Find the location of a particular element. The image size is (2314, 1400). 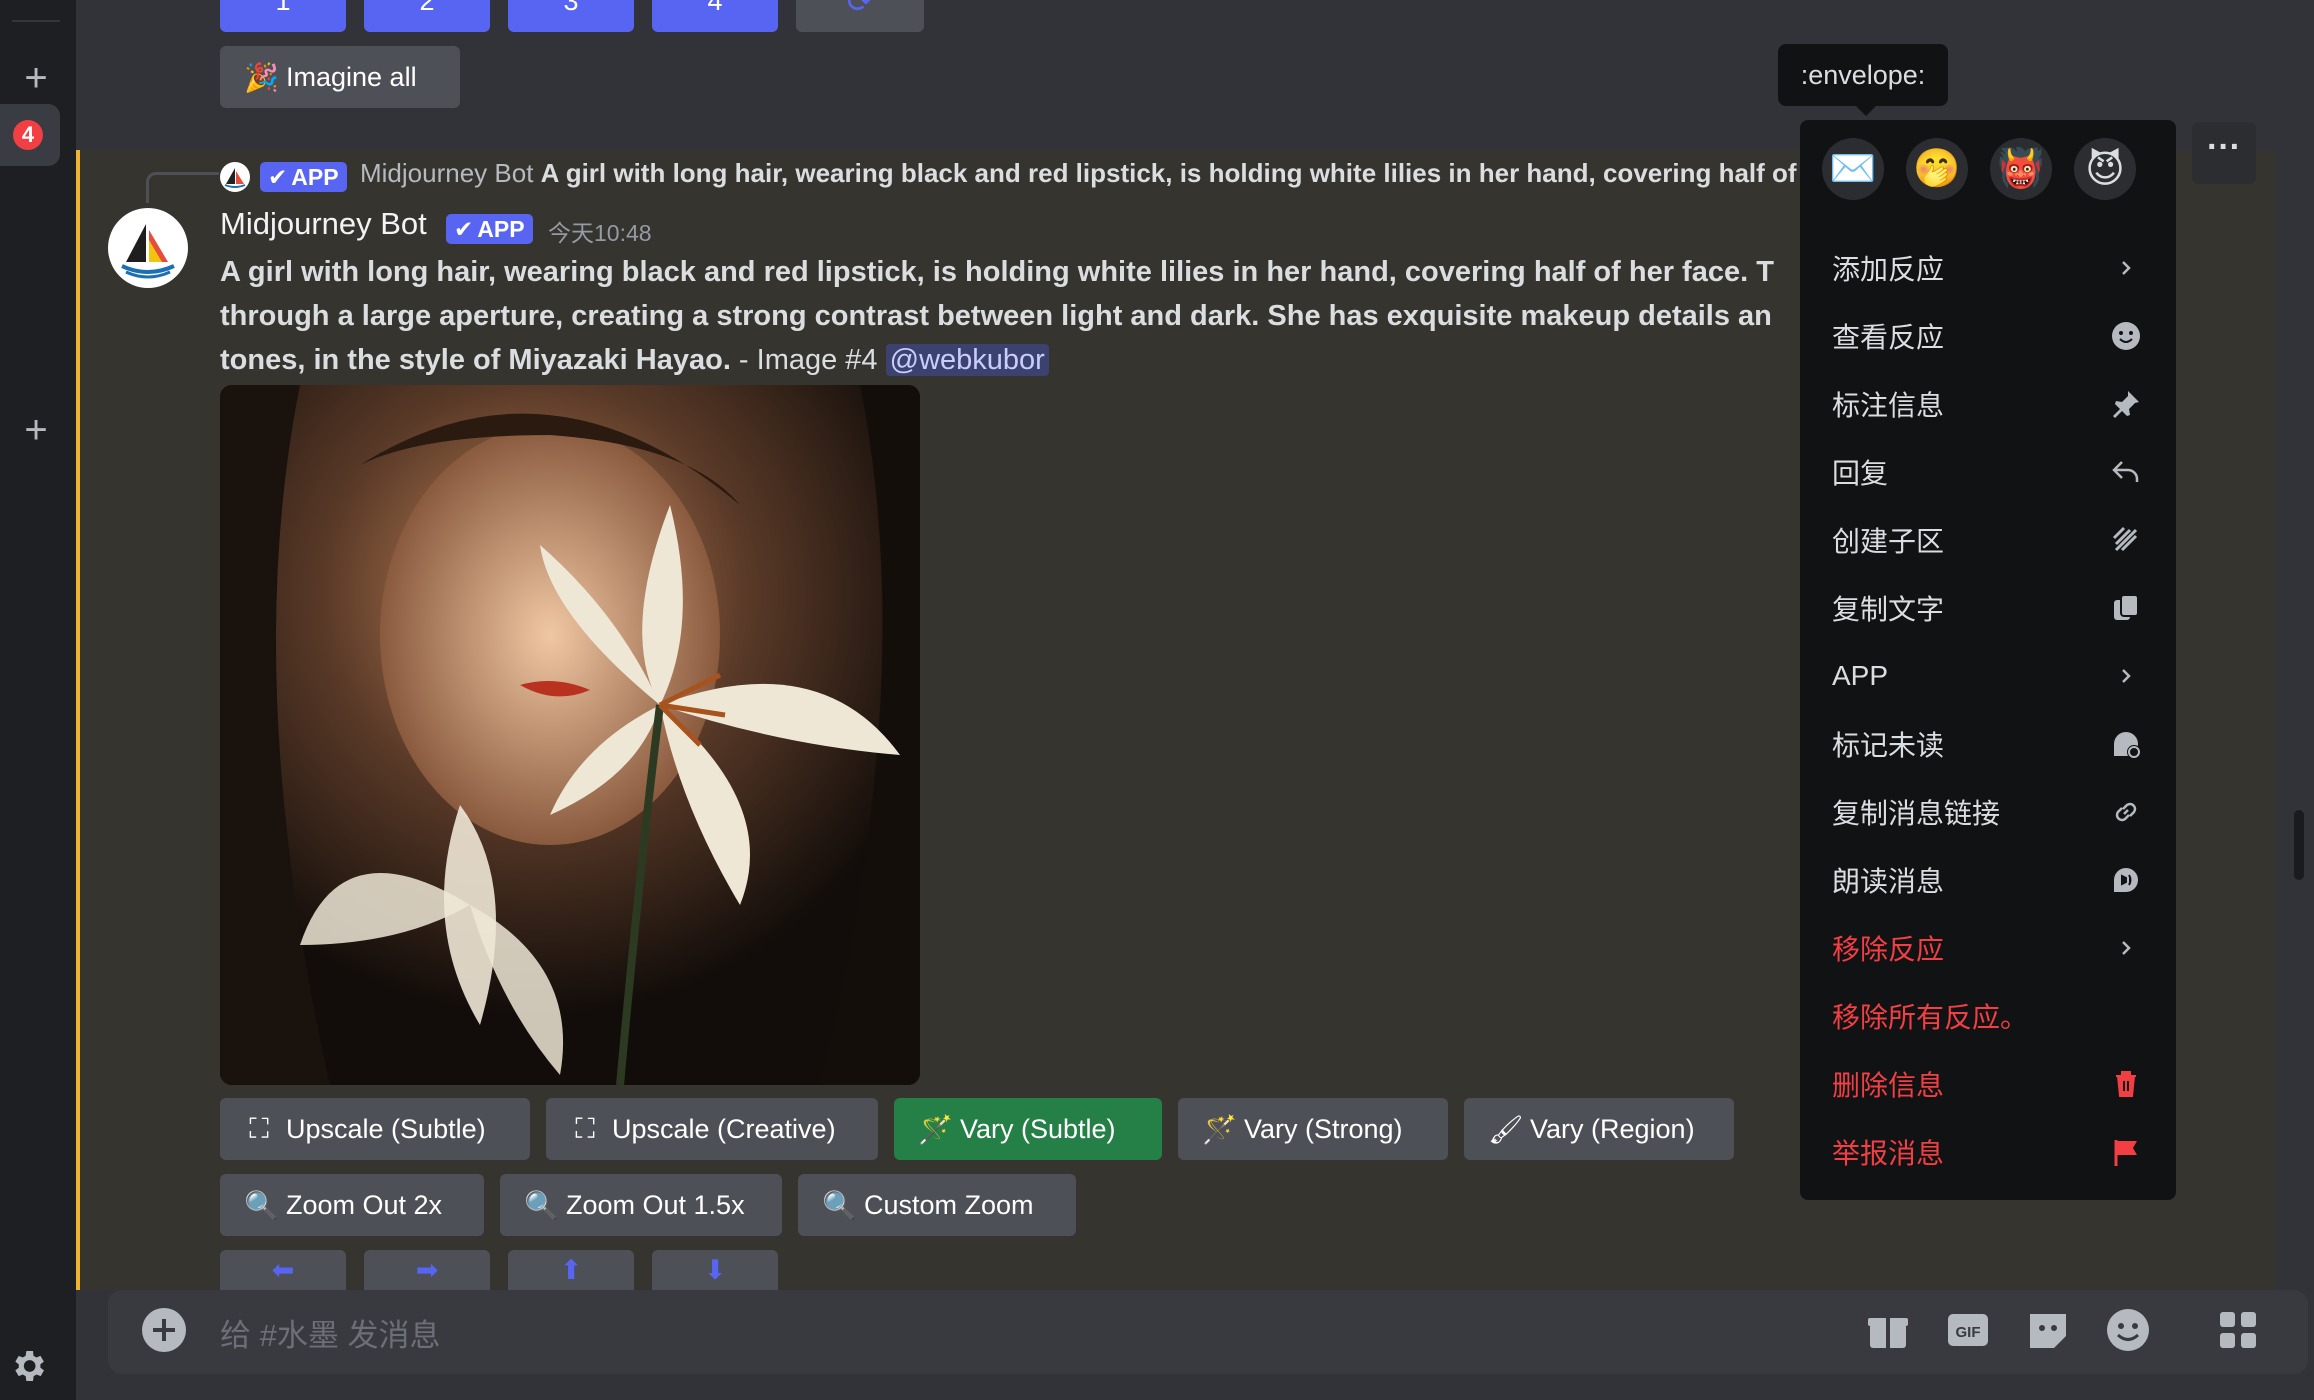

pan-right-button: ➡ is located at coordinates (427, 1270).